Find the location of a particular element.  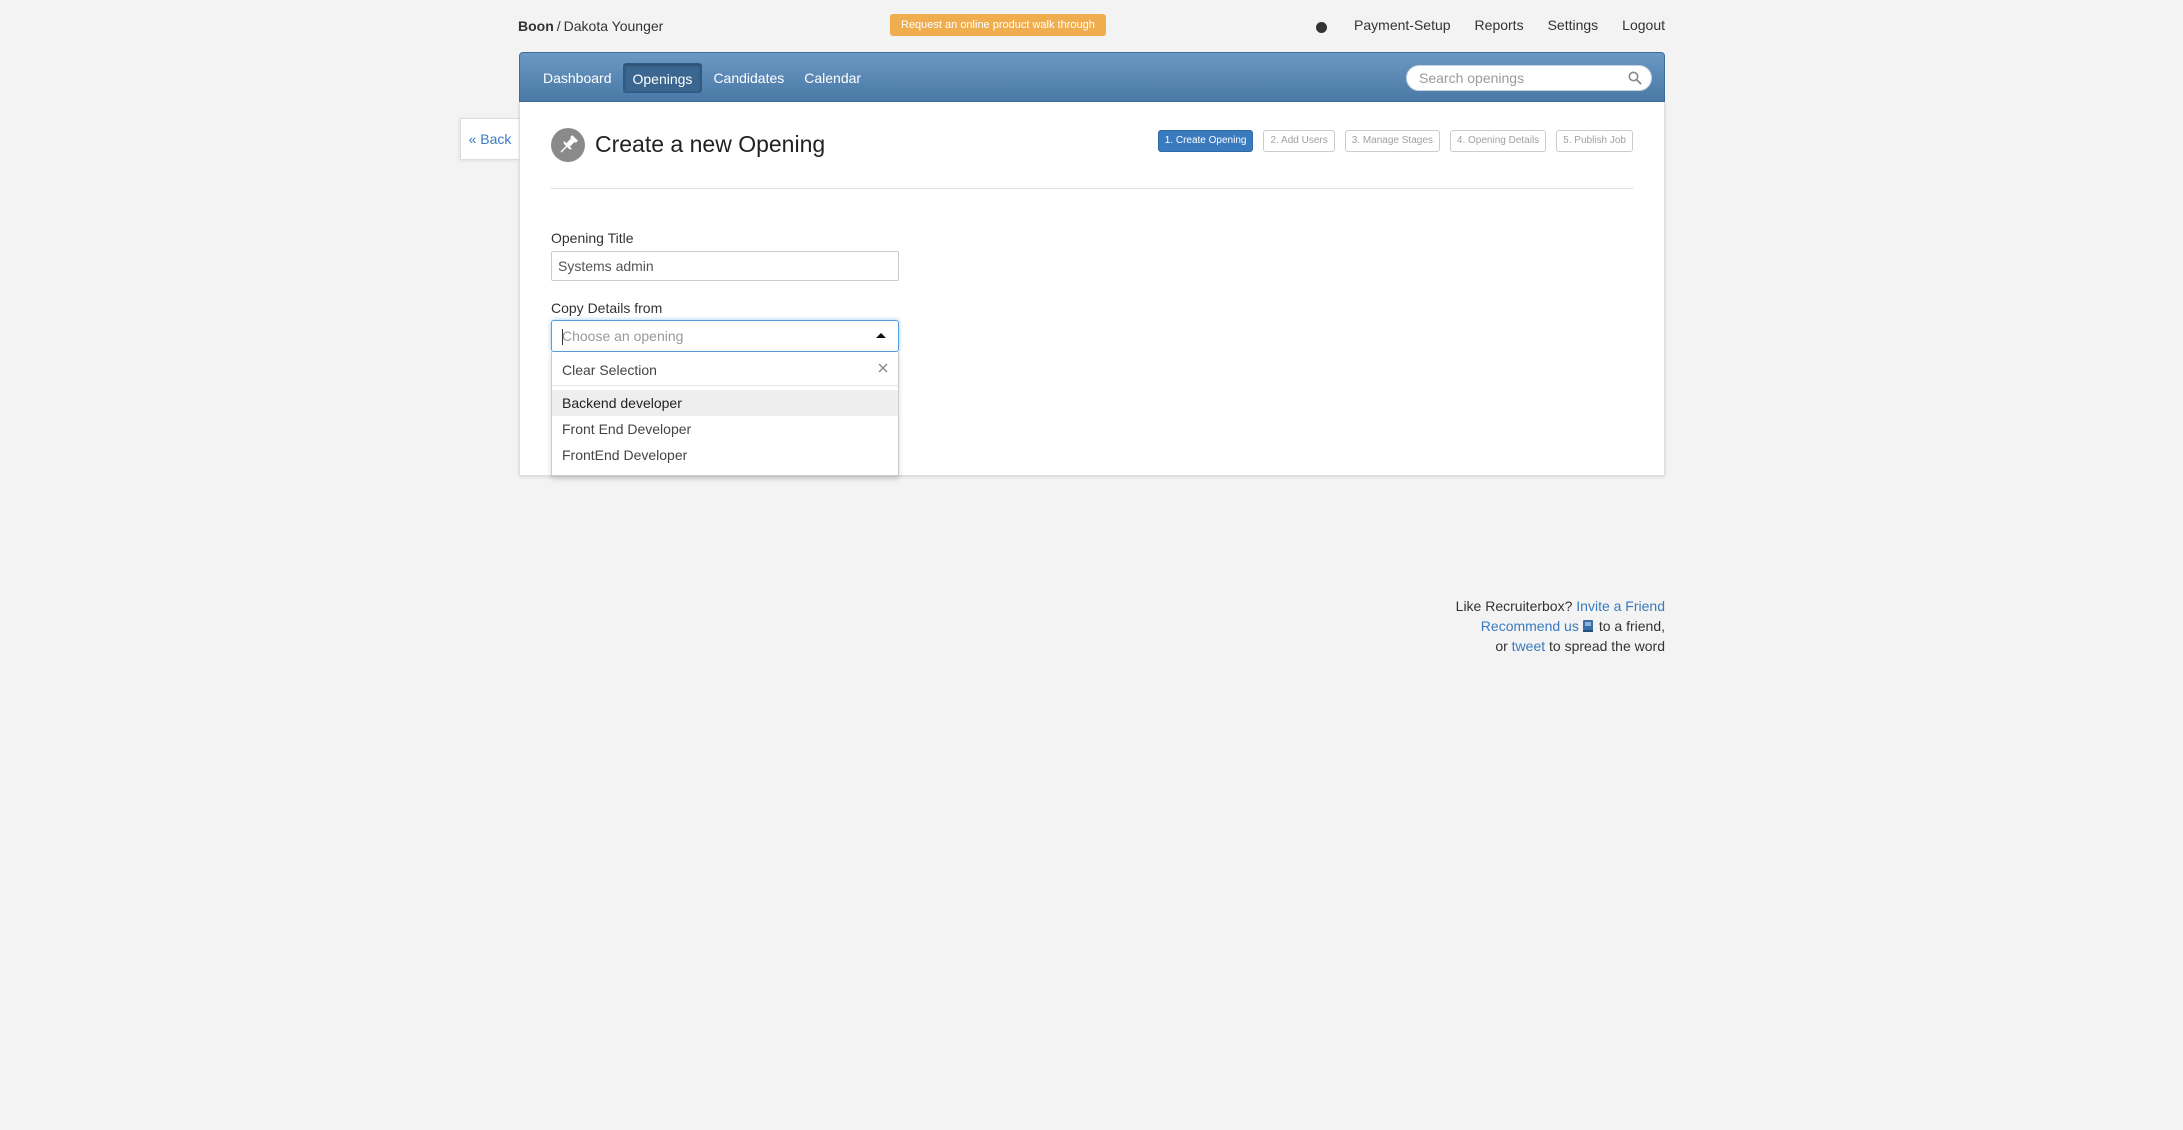

copy-details-select is located at coordinates (725, 336).